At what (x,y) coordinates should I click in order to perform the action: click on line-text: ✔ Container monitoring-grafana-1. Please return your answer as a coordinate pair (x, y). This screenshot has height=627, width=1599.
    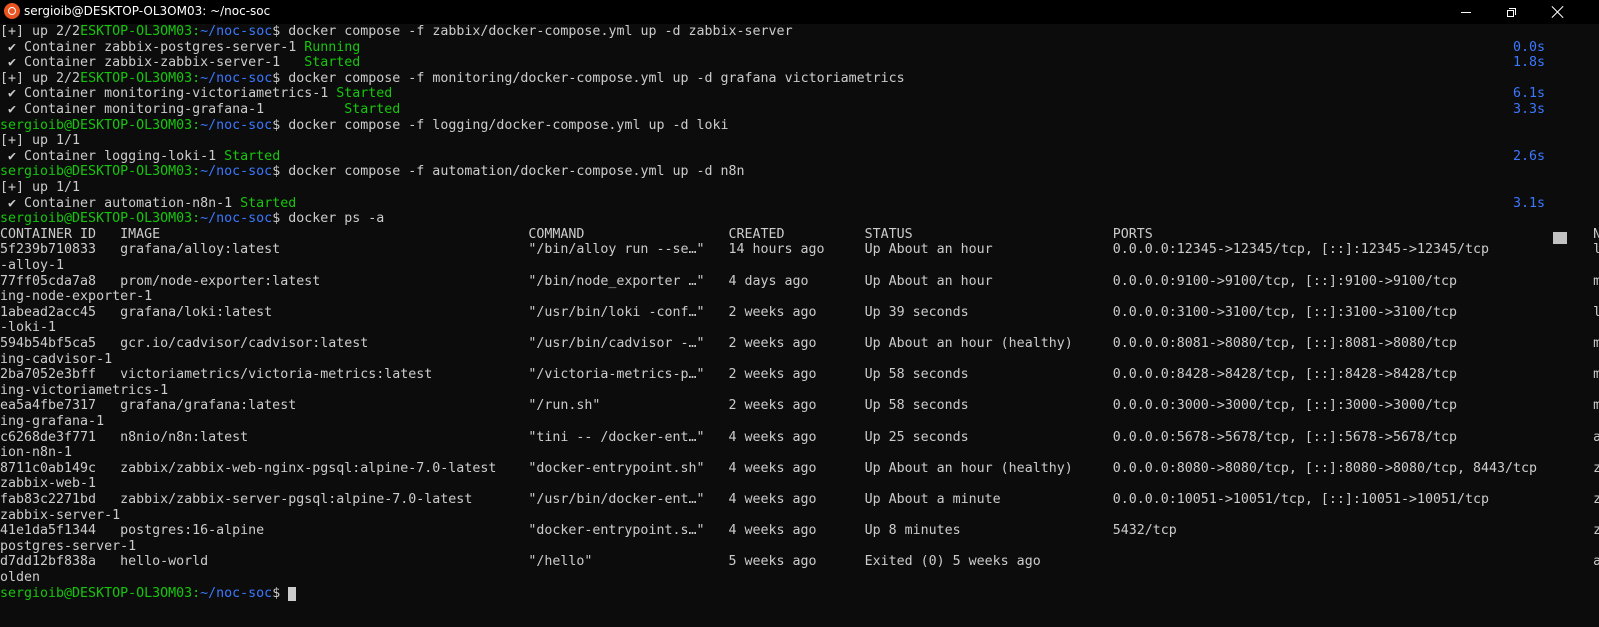
    Looking at the image, I should click on (172, 109).